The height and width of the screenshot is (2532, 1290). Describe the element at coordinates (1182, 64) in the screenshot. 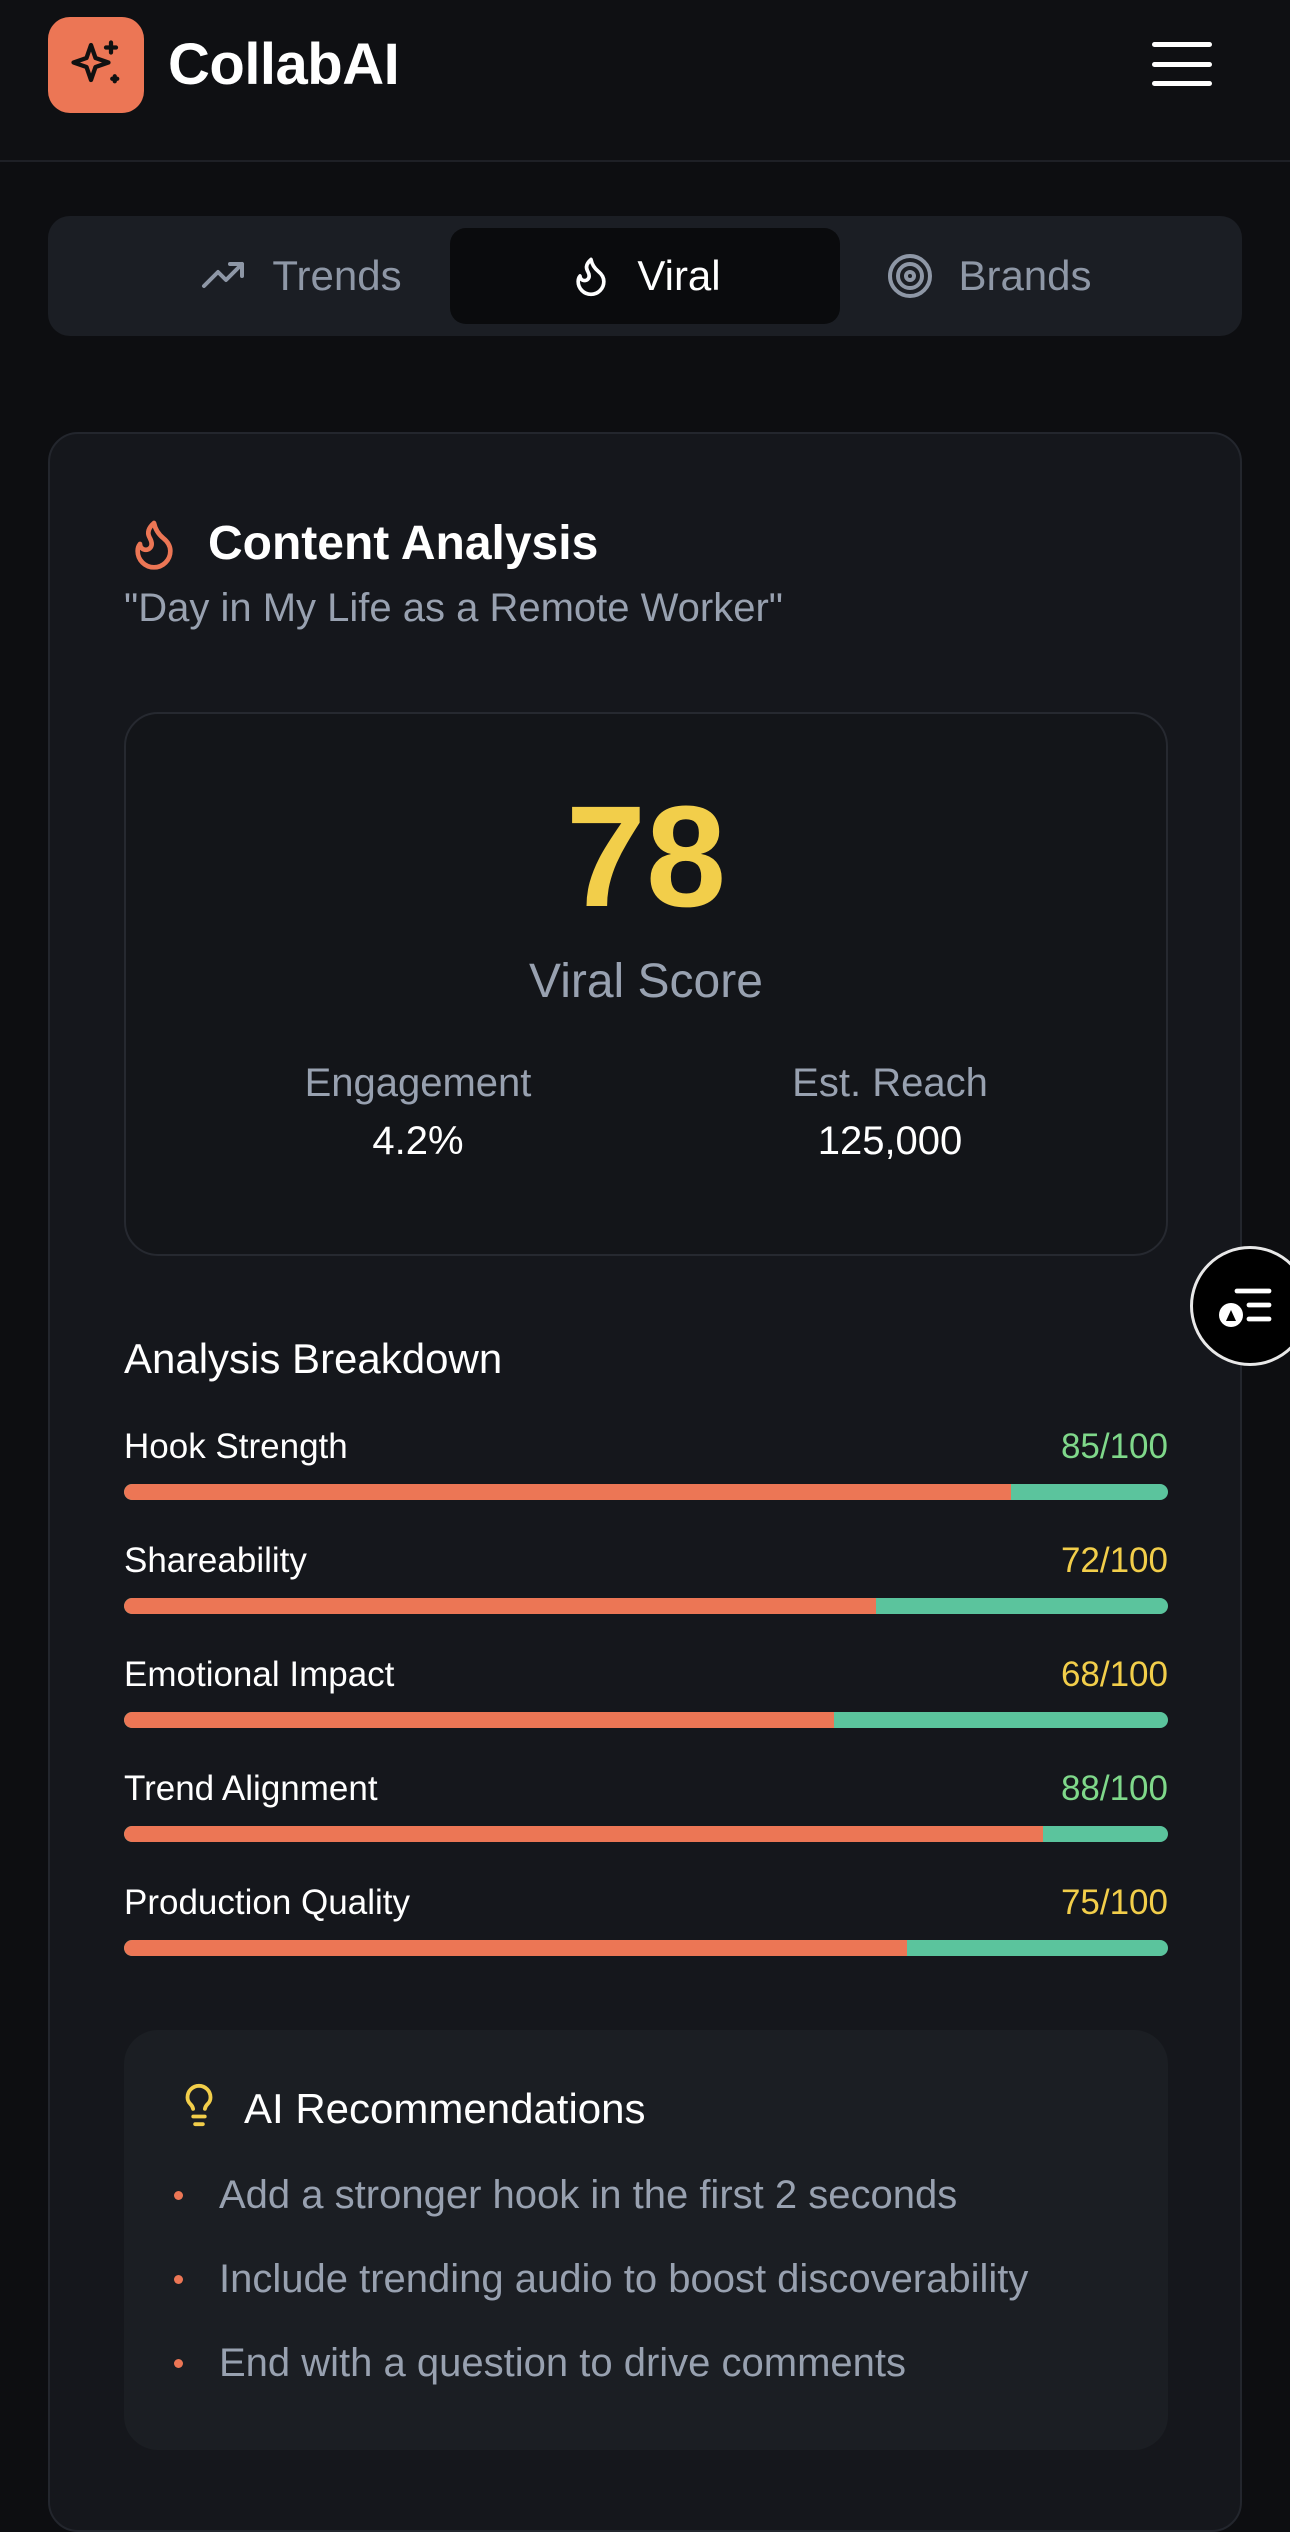

I see `hamburger-menu-icon` at that location.